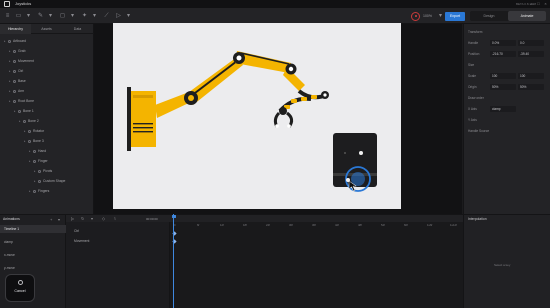 Image resolution: width=550 pixels, height=308 pixels. What do you see at coordinates (47, 191) in the screenshot?
I see `tree-item: ▸ Fingers` at bounding box center [47, 191].